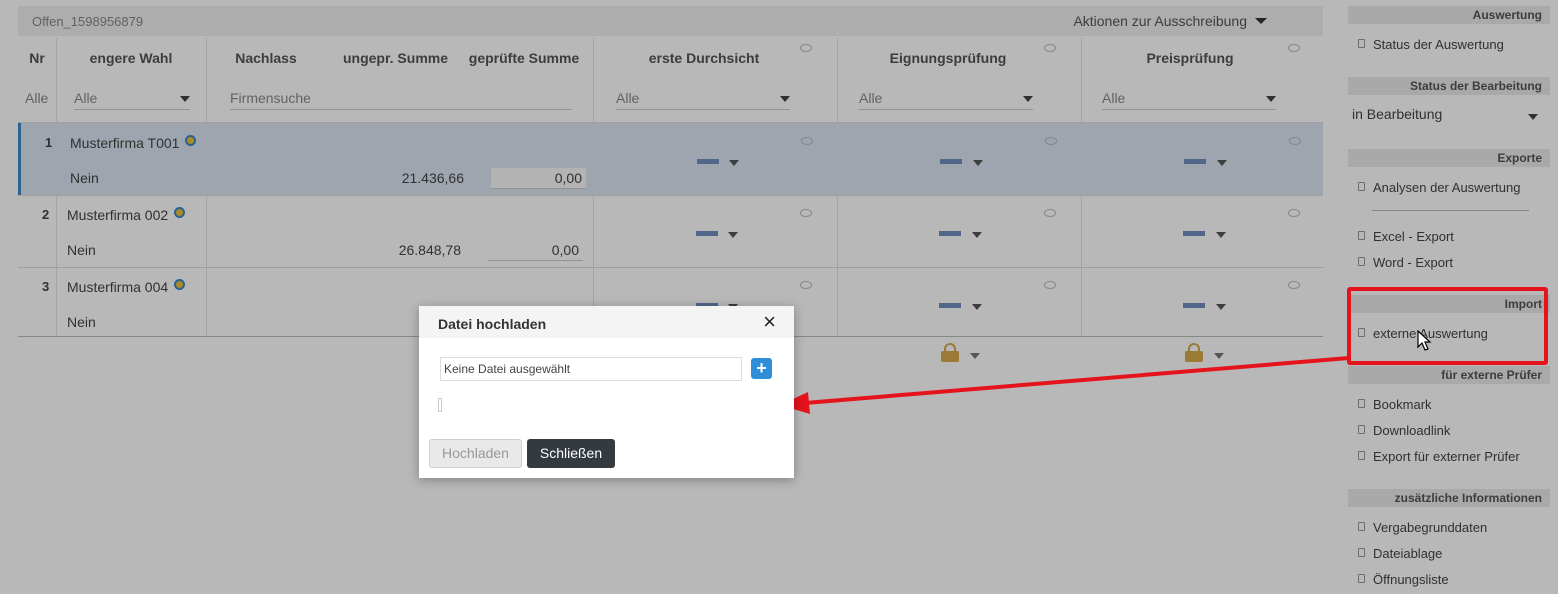 The height and width of the screenshot is (594, 1558). What do you see at coordinates (761, 368) in the screenshot?
I see `add-file-button: +` at bounding box center [761, 368].